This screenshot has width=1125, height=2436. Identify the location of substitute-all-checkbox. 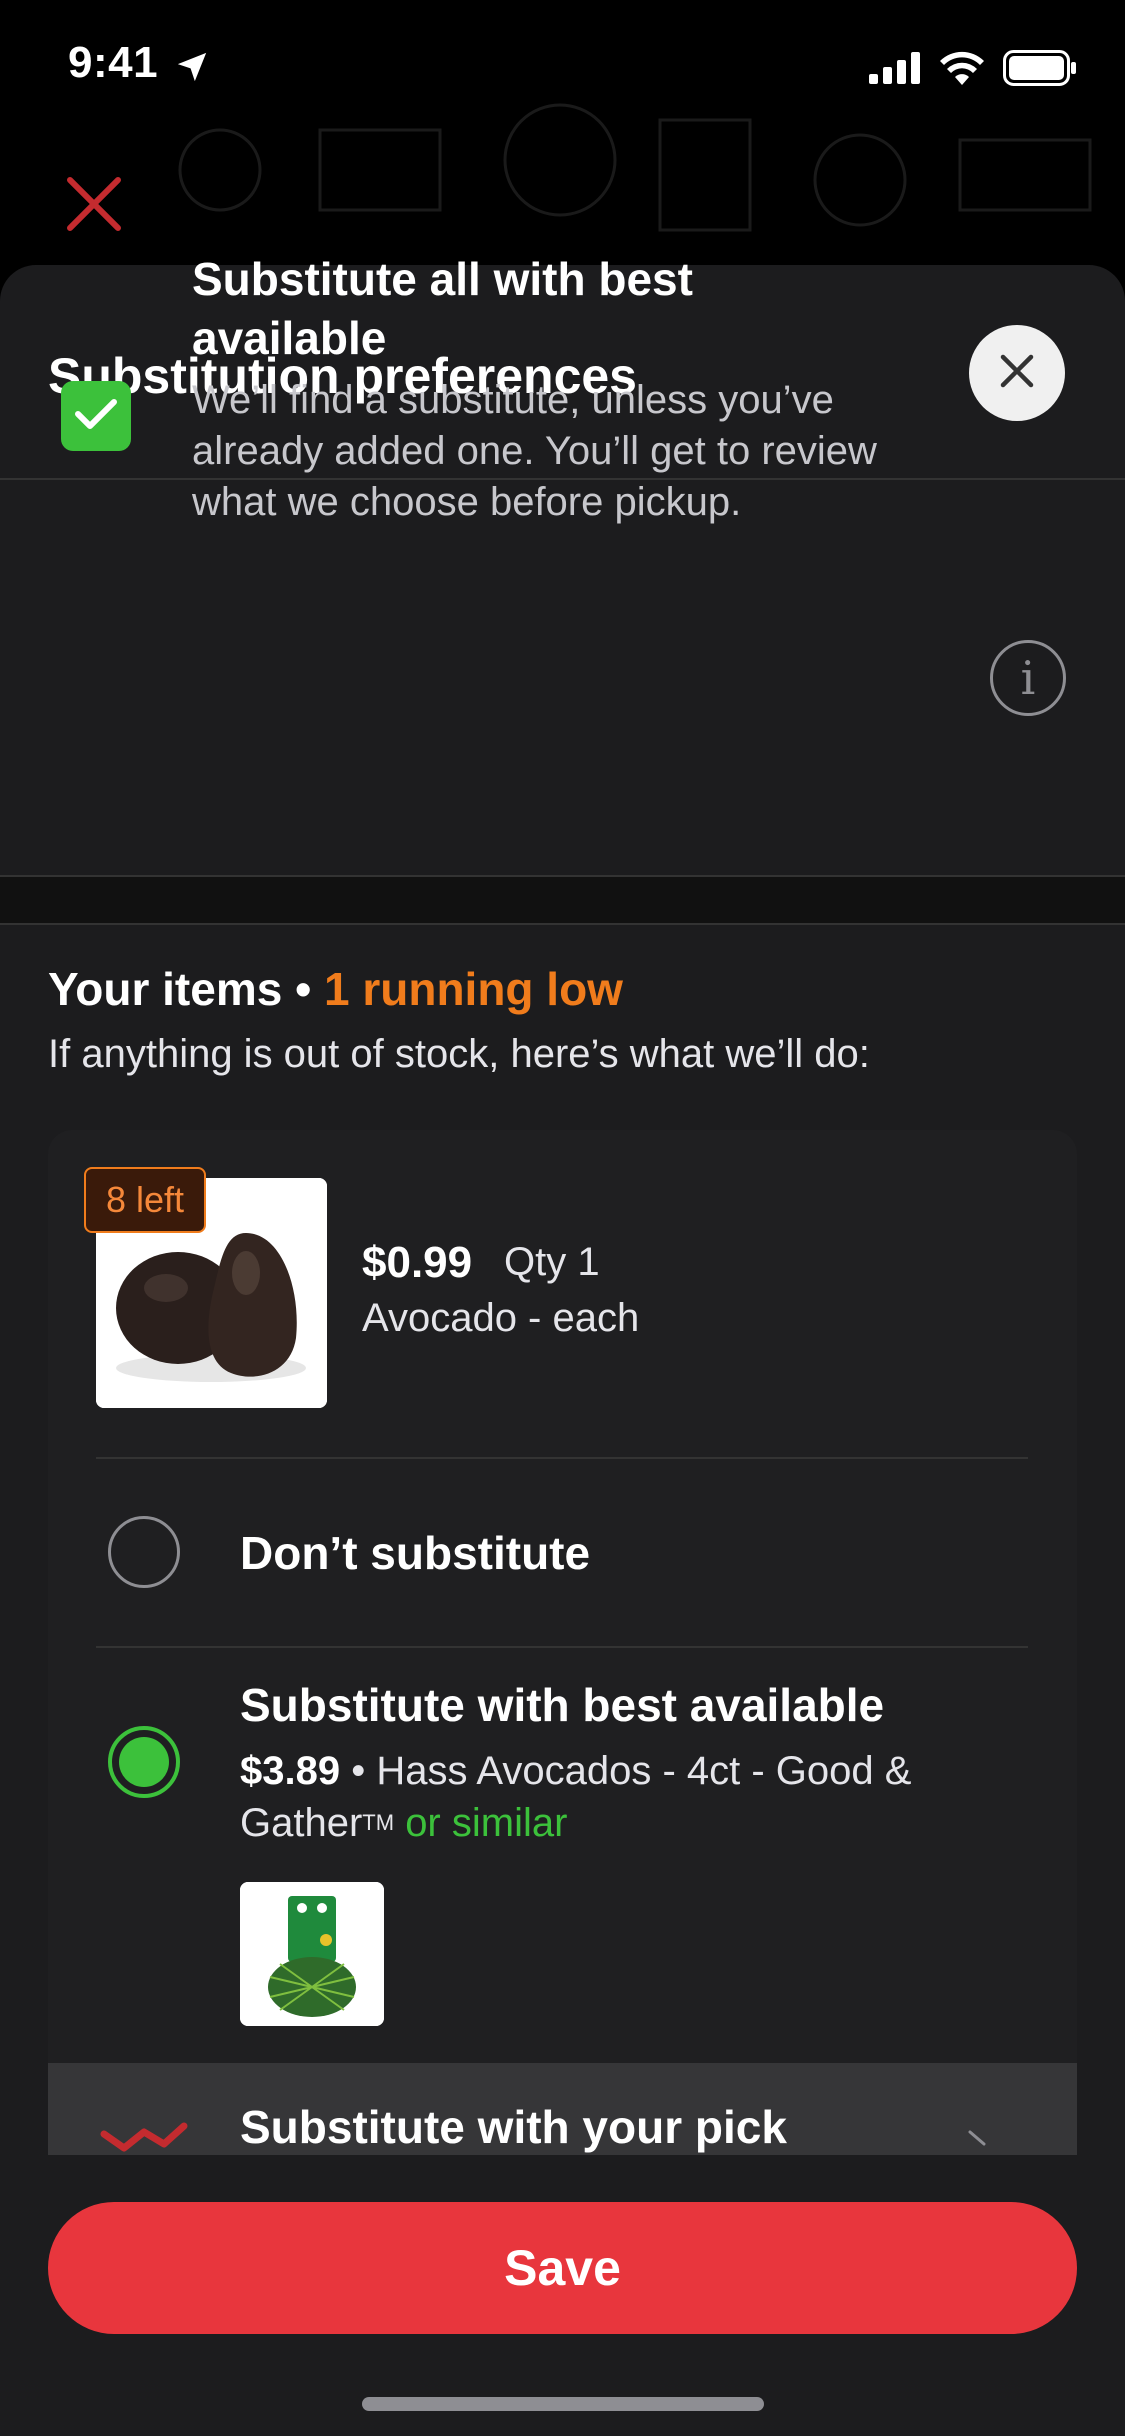
(96, 416).